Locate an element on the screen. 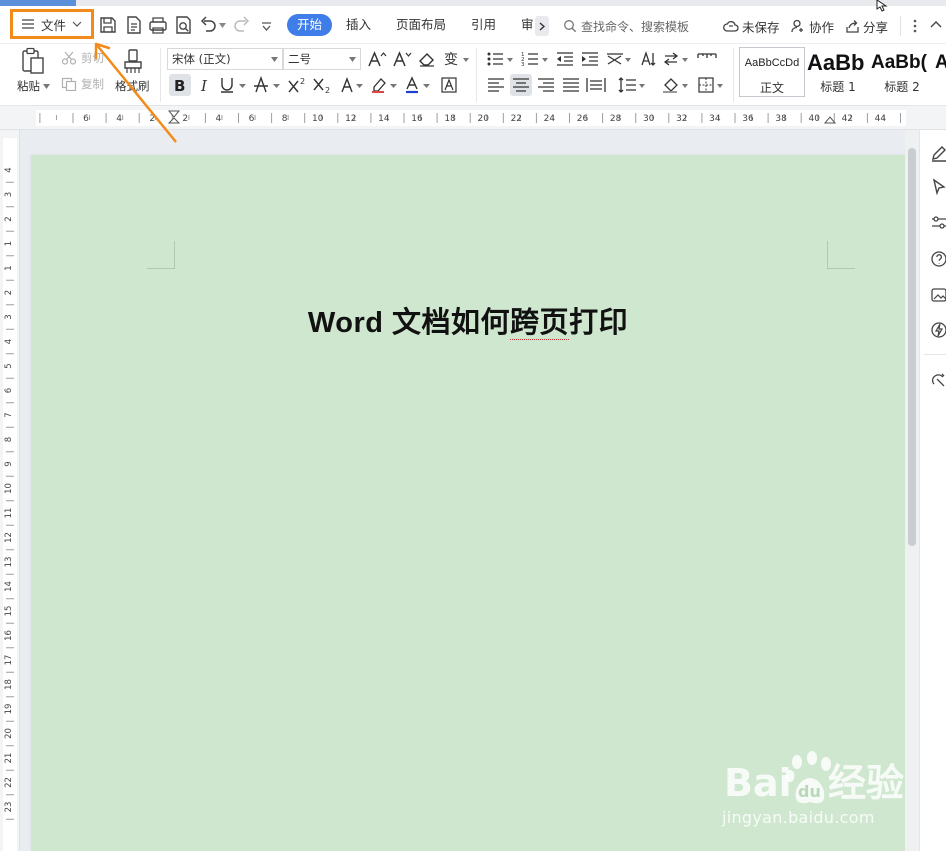  ruler-label: 38 is located at coordinates (781, 119).